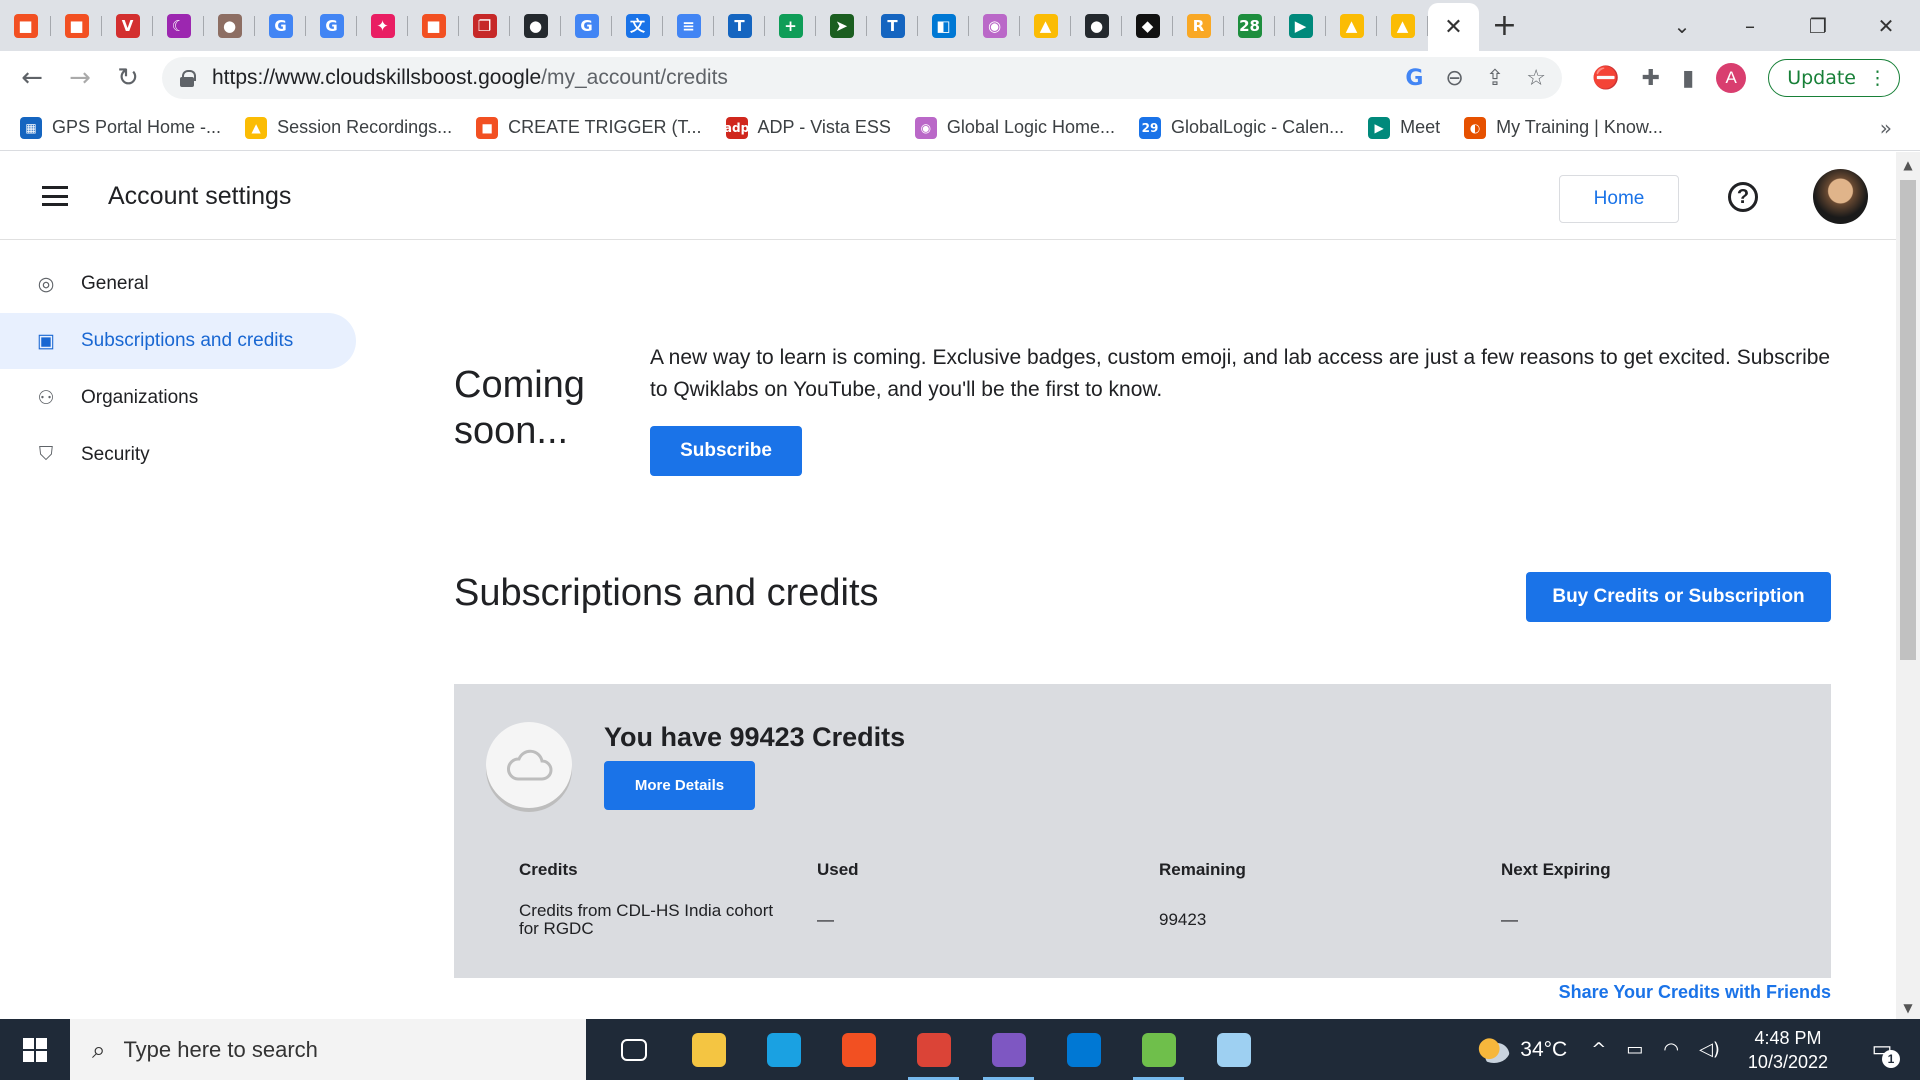  What do you see at coordinates (1522, 1049) in the screenshot?
I see `weather-widget: 34°C` at bounding box center [1522, 1049].